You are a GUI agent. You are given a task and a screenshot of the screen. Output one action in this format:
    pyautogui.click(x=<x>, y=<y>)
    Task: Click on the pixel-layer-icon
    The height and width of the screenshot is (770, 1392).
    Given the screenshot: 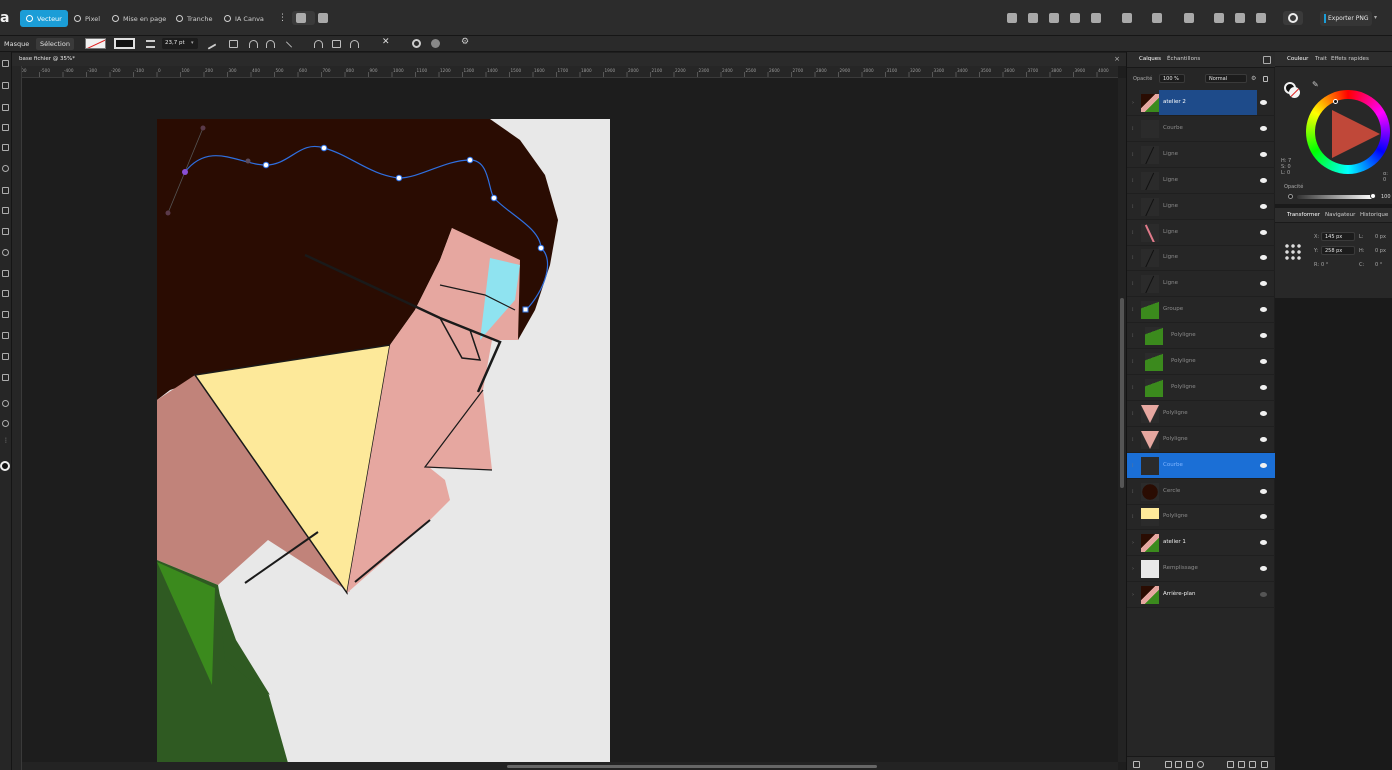 What is the action you would take?
    pyautogui.click(x=1252, y=764)
    